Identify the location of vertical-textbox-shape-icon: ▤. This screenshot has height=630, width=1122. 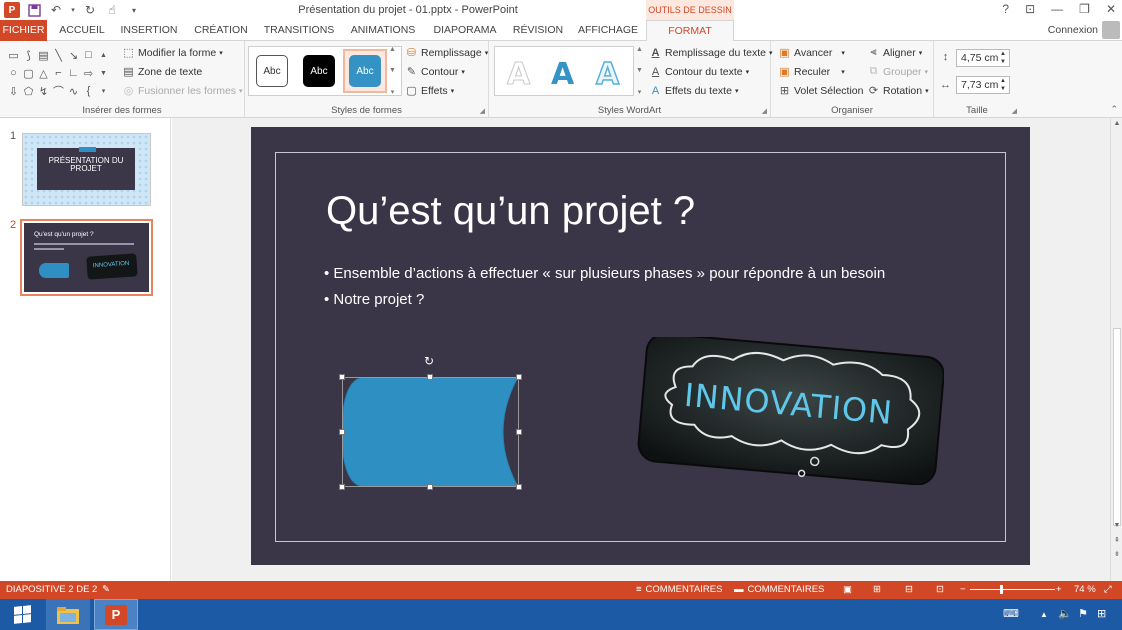
(43, 55).